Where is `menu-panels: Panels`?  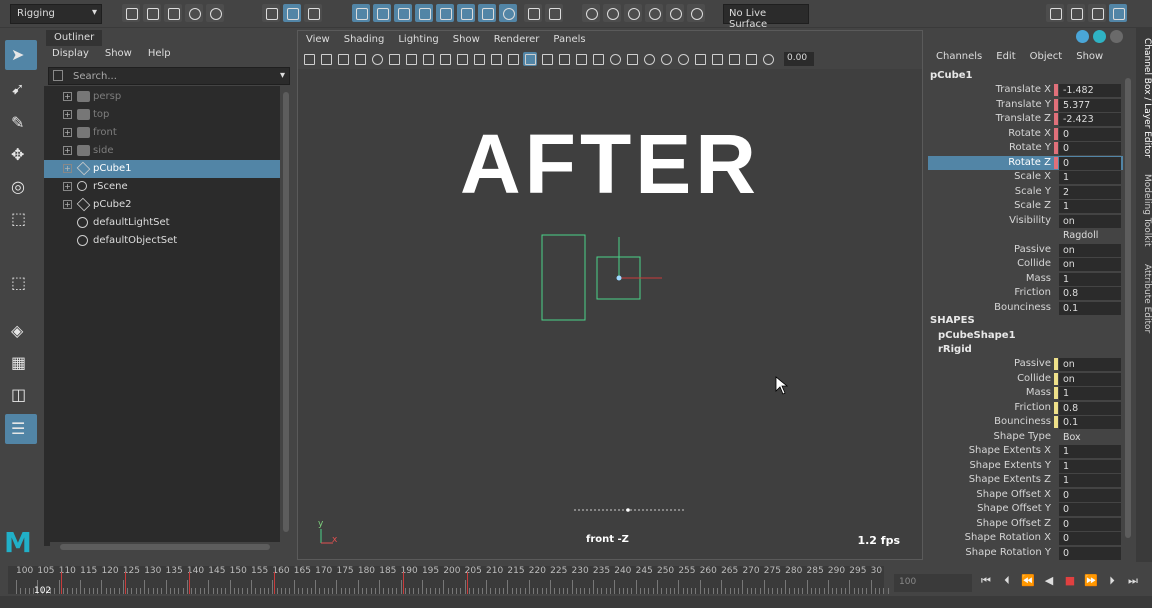
menu-panels: Panels is located at coordinates (569, 39).